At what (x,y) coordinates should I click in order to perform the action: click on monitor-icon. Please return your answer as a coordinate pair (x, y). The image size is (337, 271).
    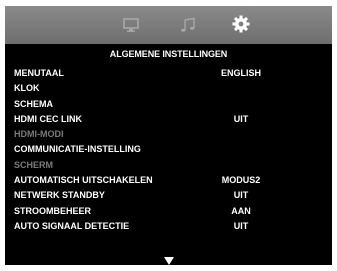
    Looking at the image, I should click on (131, 25).